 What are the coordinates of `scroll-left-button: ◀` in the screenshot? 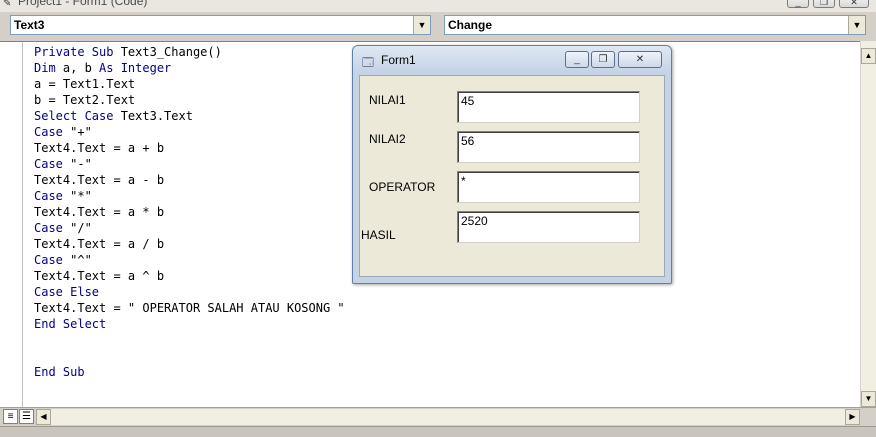 It's located at (43, 417).